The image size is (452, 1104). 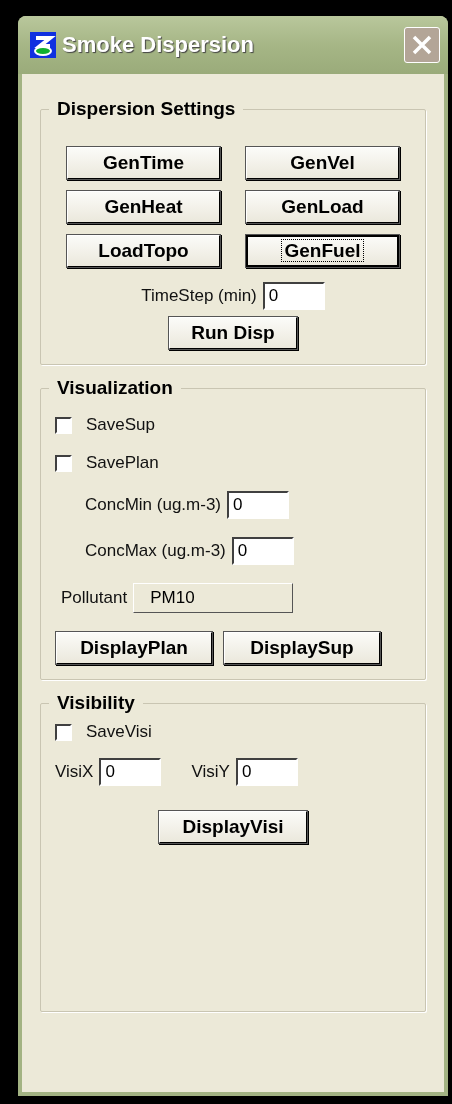 What do you see at coordinates (143, 207) in the screenshot?
I see `command-button: GenHeat` at bounding box center [143, 207].